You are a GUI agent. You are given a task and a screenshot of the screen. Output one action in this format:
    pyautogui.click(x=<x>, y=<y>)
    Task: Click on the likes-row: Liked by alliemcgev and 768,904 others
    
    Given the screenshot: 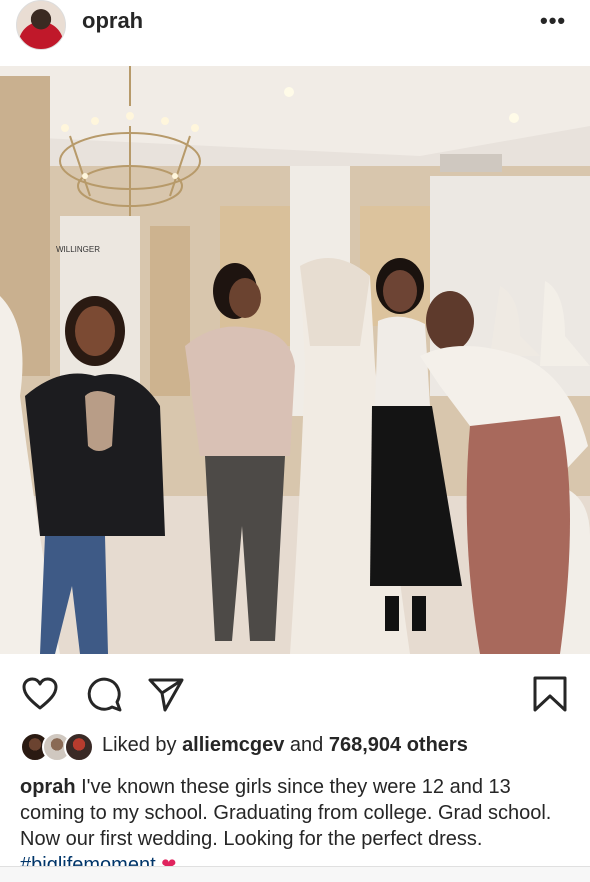 What is the action you would take?
    pyautogui.click(x=300, y=747)
    